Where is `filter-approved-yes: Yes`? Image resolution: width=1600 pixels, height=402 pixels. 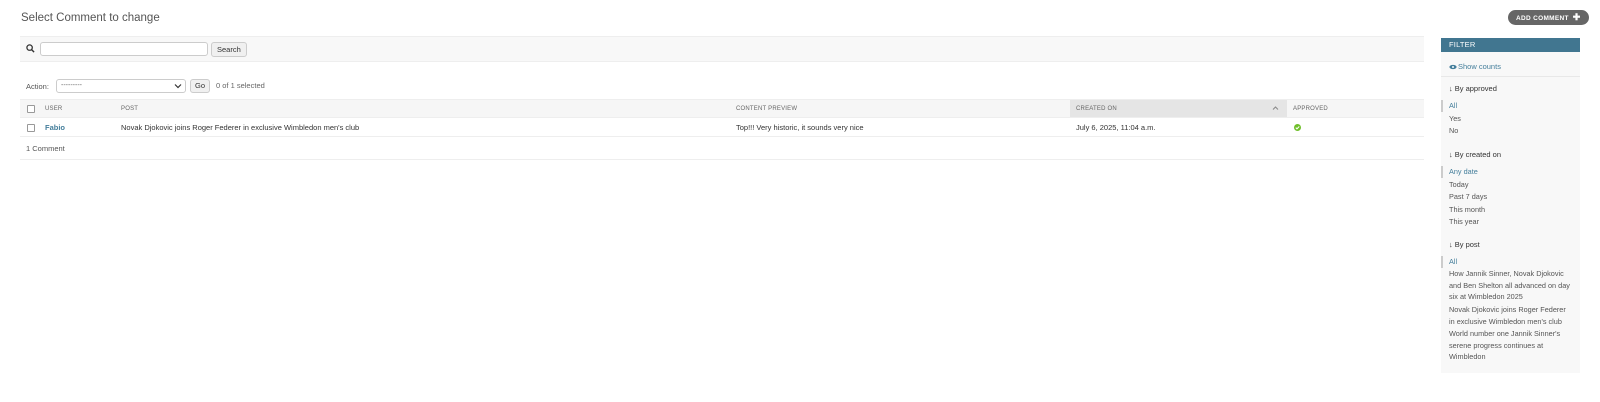 filter-approved-yes: Yes is located at coordinates (1511, 119).